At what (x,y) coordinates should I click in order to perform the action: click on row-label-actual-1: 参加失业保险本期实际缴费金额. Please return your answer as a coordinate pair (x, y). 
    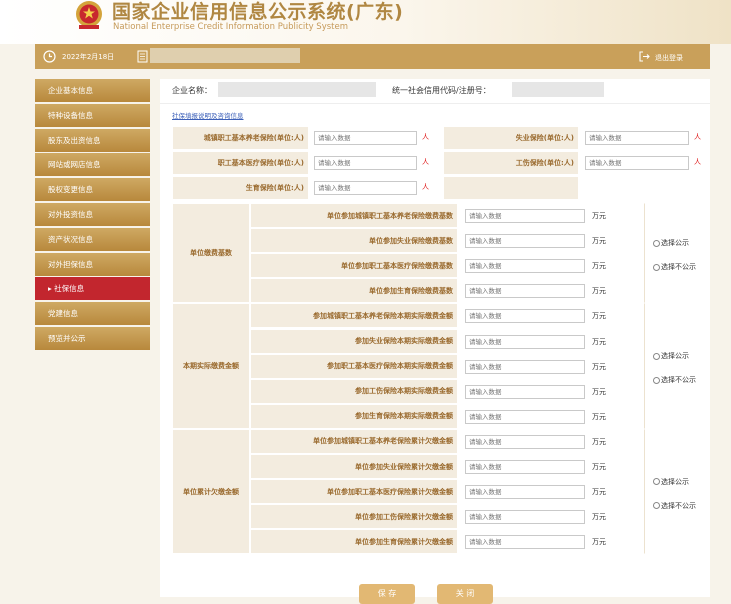
    Looking at the image, I should click on (404, 341).